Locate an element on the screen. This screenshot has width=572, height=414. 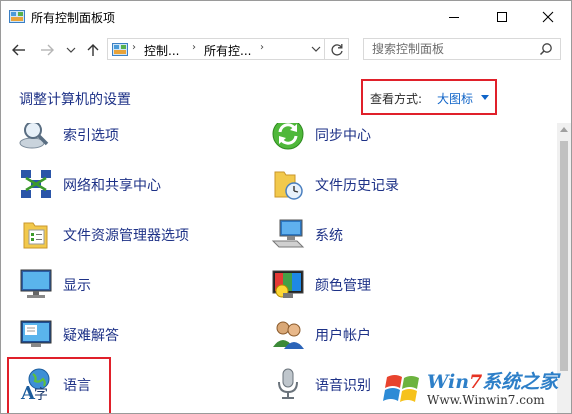
item-label: 语音识别 is located at coordinates (343, 386).